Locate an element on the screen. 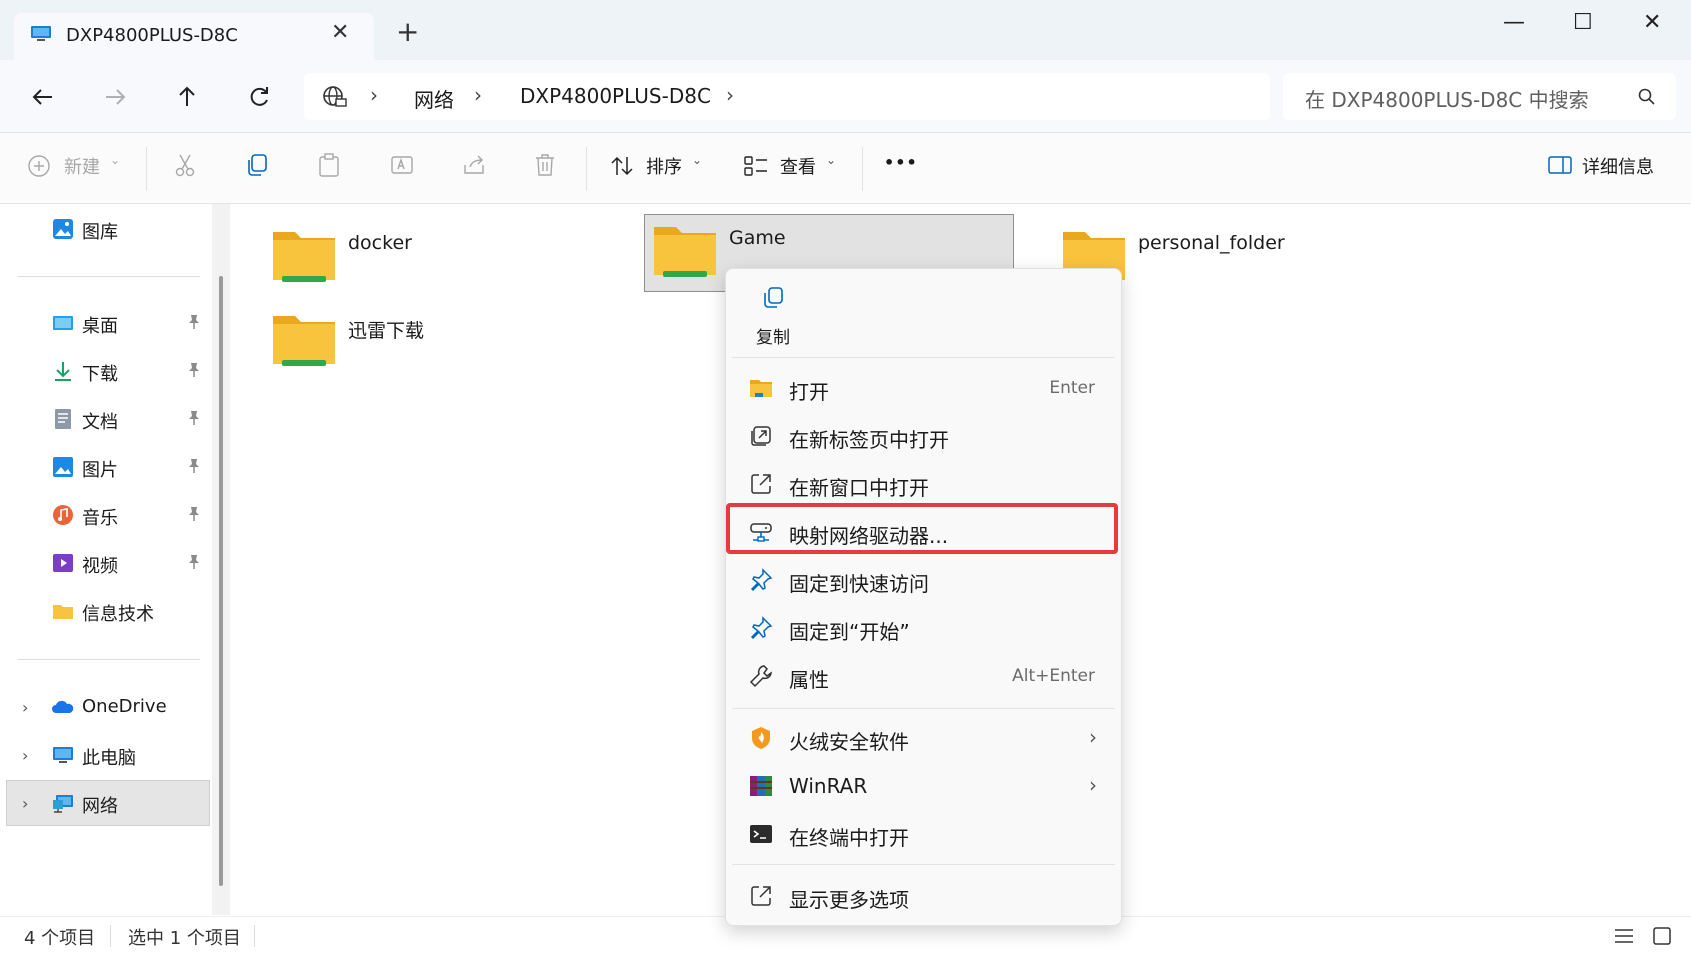  menu-item-label: 固定到快速访问 is located at coordinates (859, 584).